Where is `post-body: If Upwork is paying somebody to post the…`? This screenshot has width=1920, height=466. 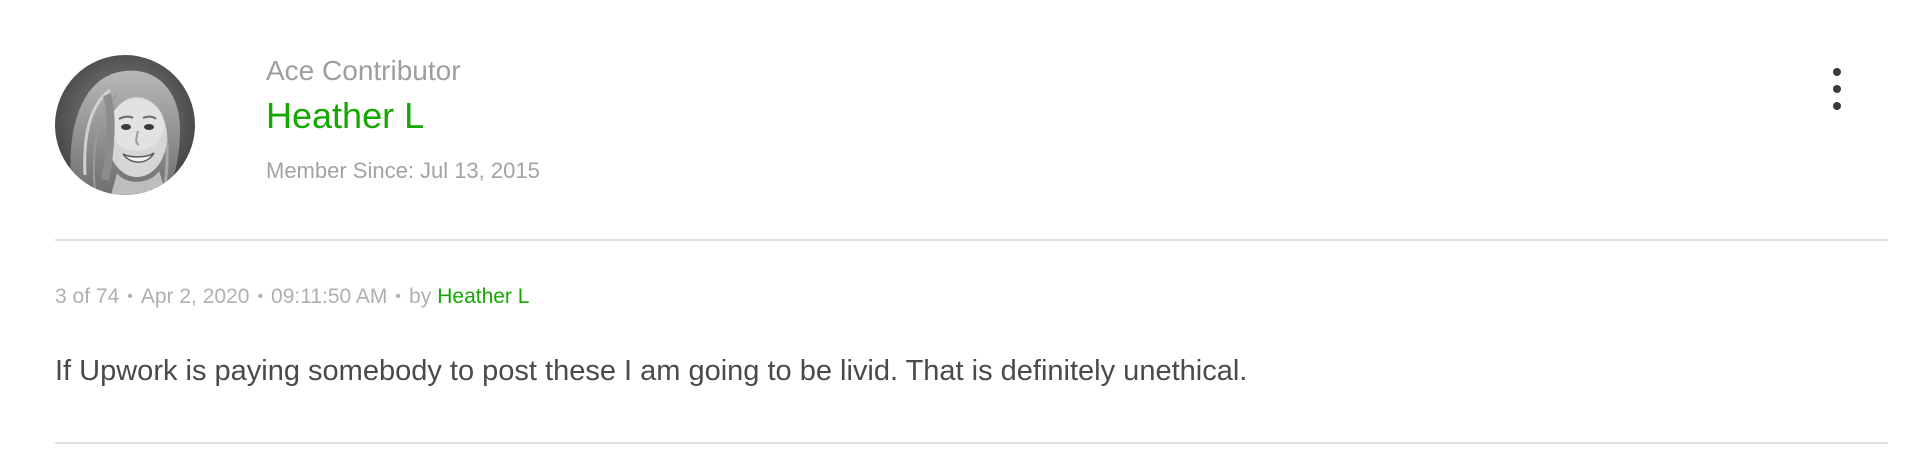 post-body: If Upwork is paying somebody to post the… is located at coordinates (651, 371).